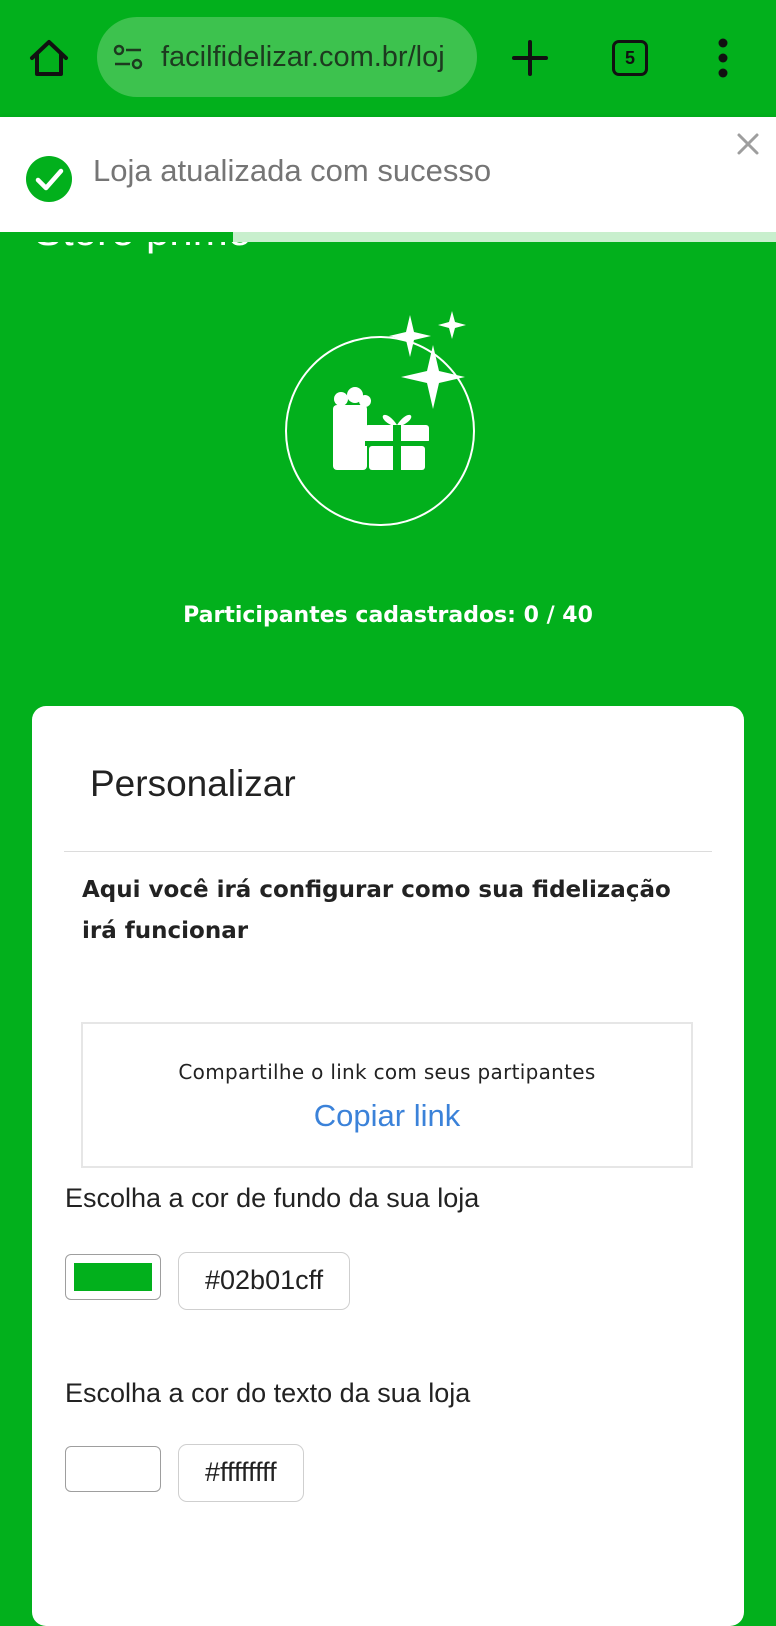 This screenshot has height=1626, width=776. Describe the element at coordinates (292, 170) in the screenshot. I see `toast-message: Loja atualizada com sucesso` at that location.